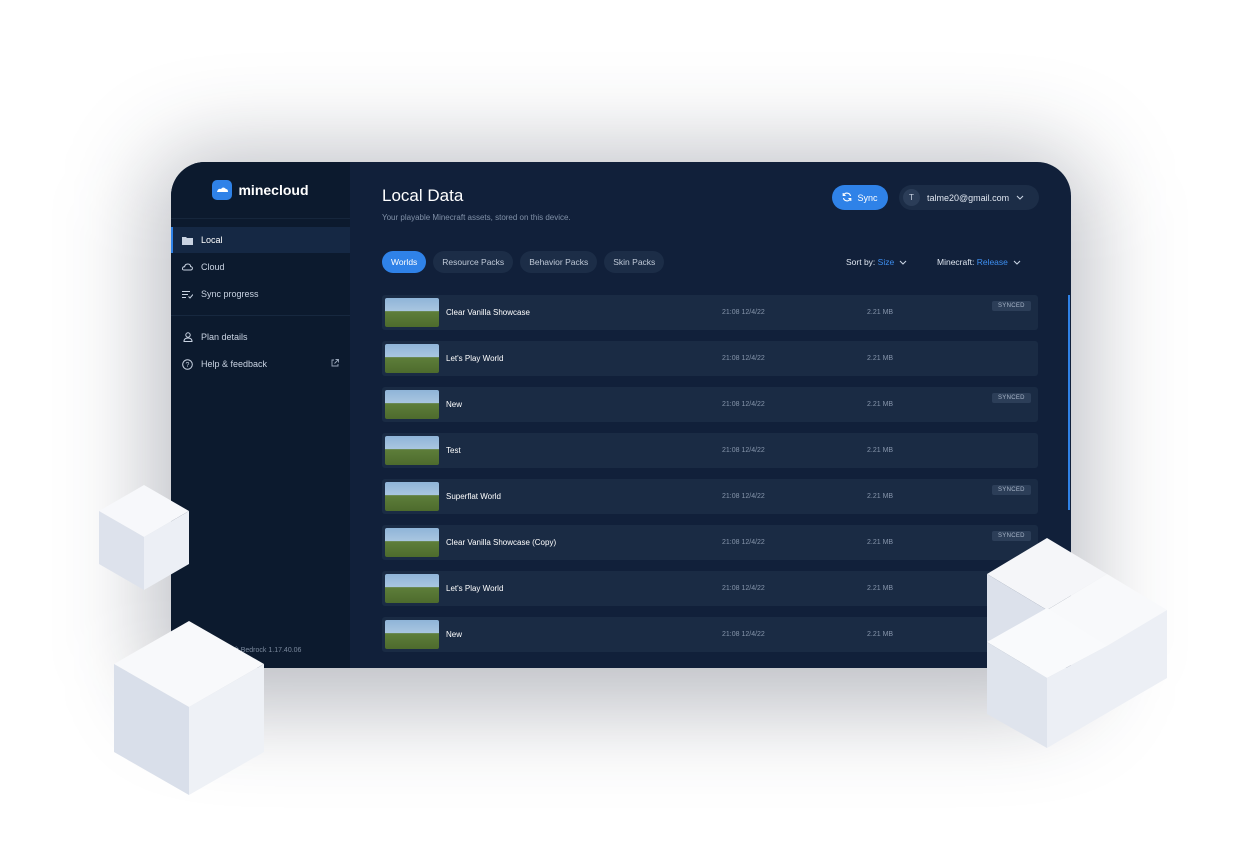 This screenshot has width=1242, height=849. I want to click on brand-logo: minecloud, so click(260, 190).